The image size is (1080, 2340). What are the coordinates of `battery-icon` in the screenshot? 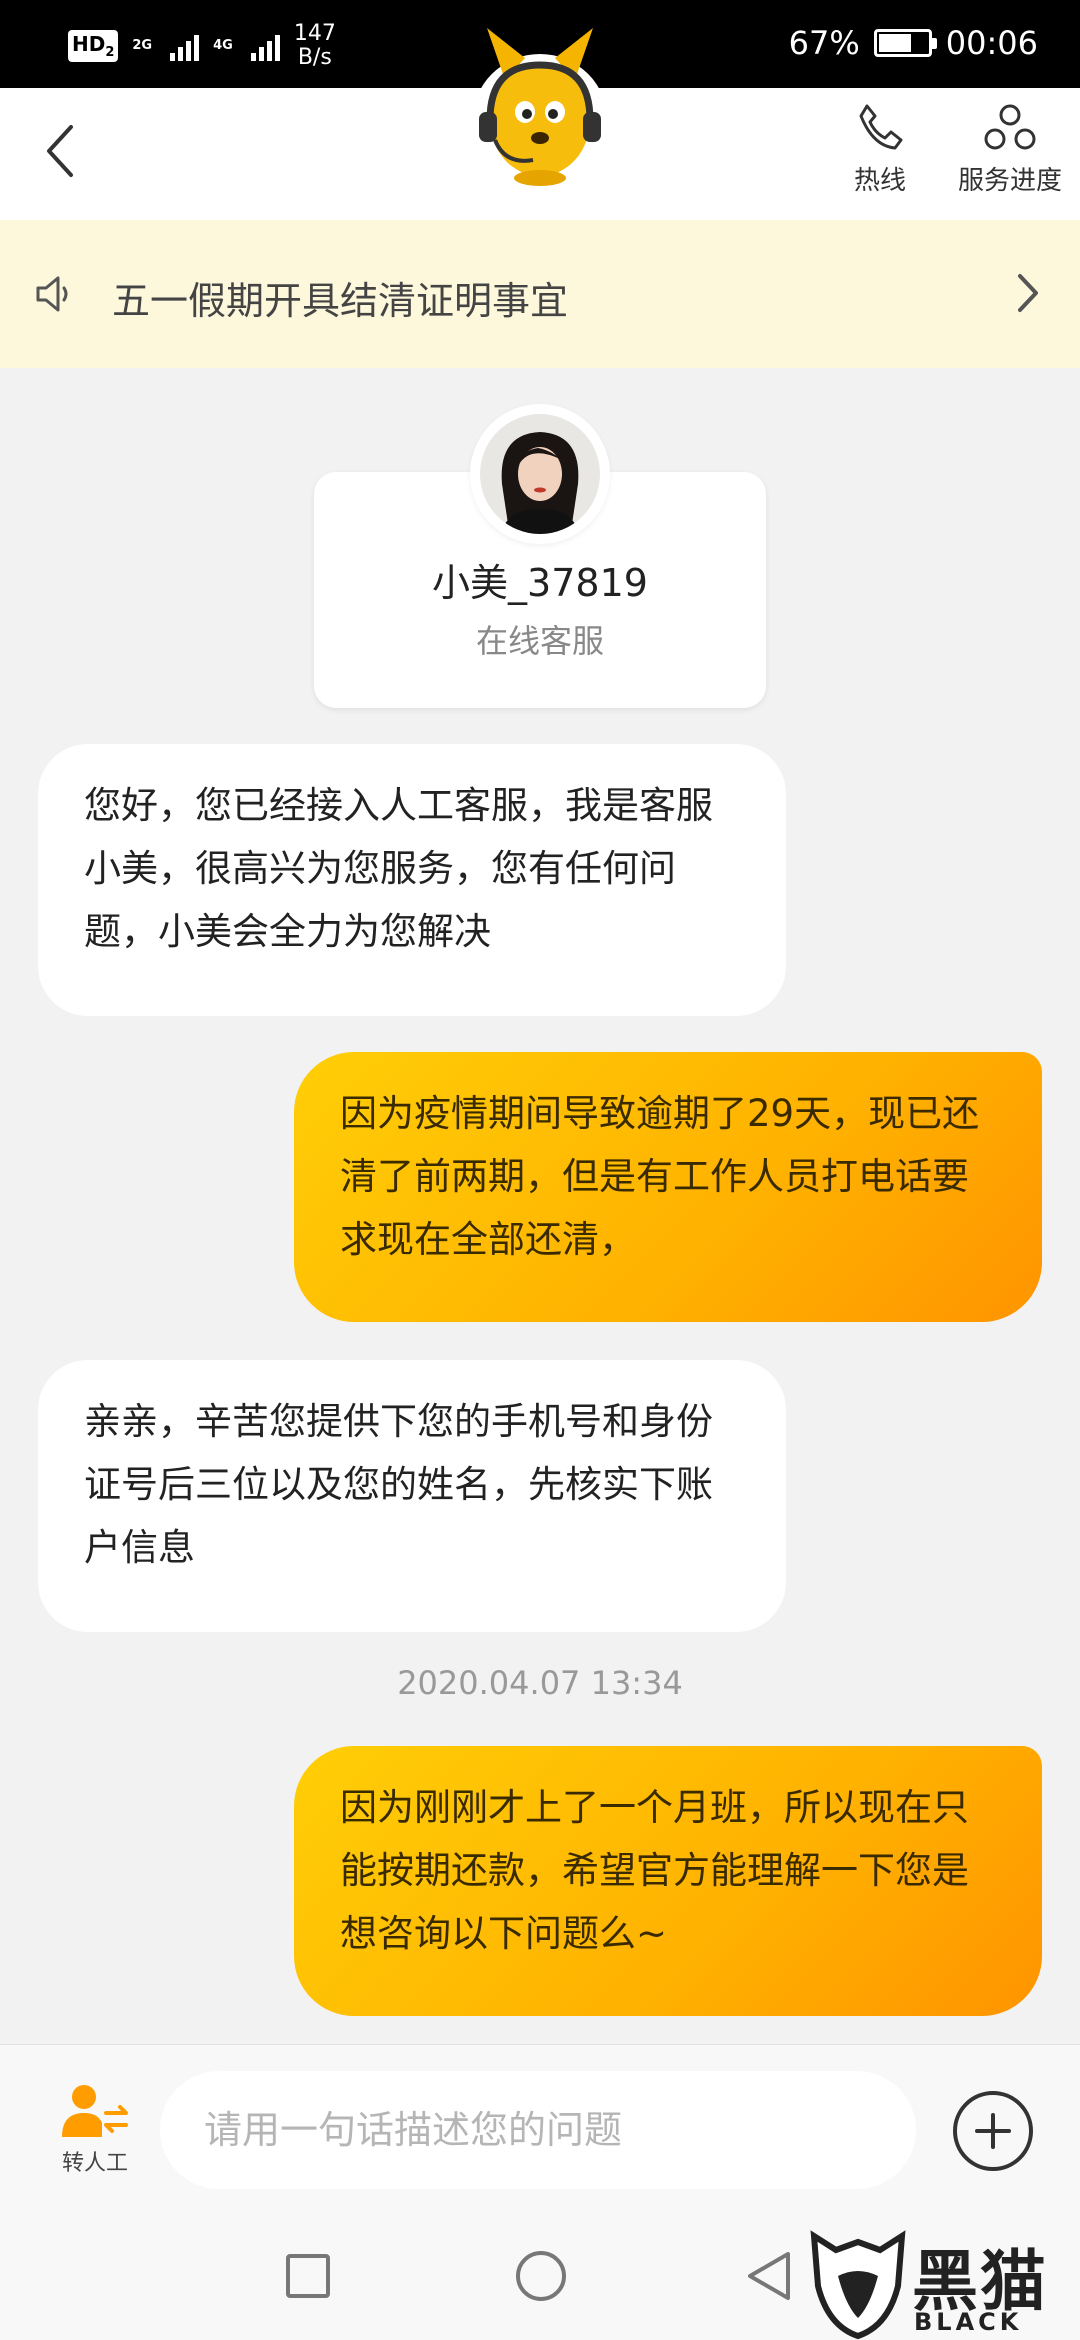 It's located at (905, 43).